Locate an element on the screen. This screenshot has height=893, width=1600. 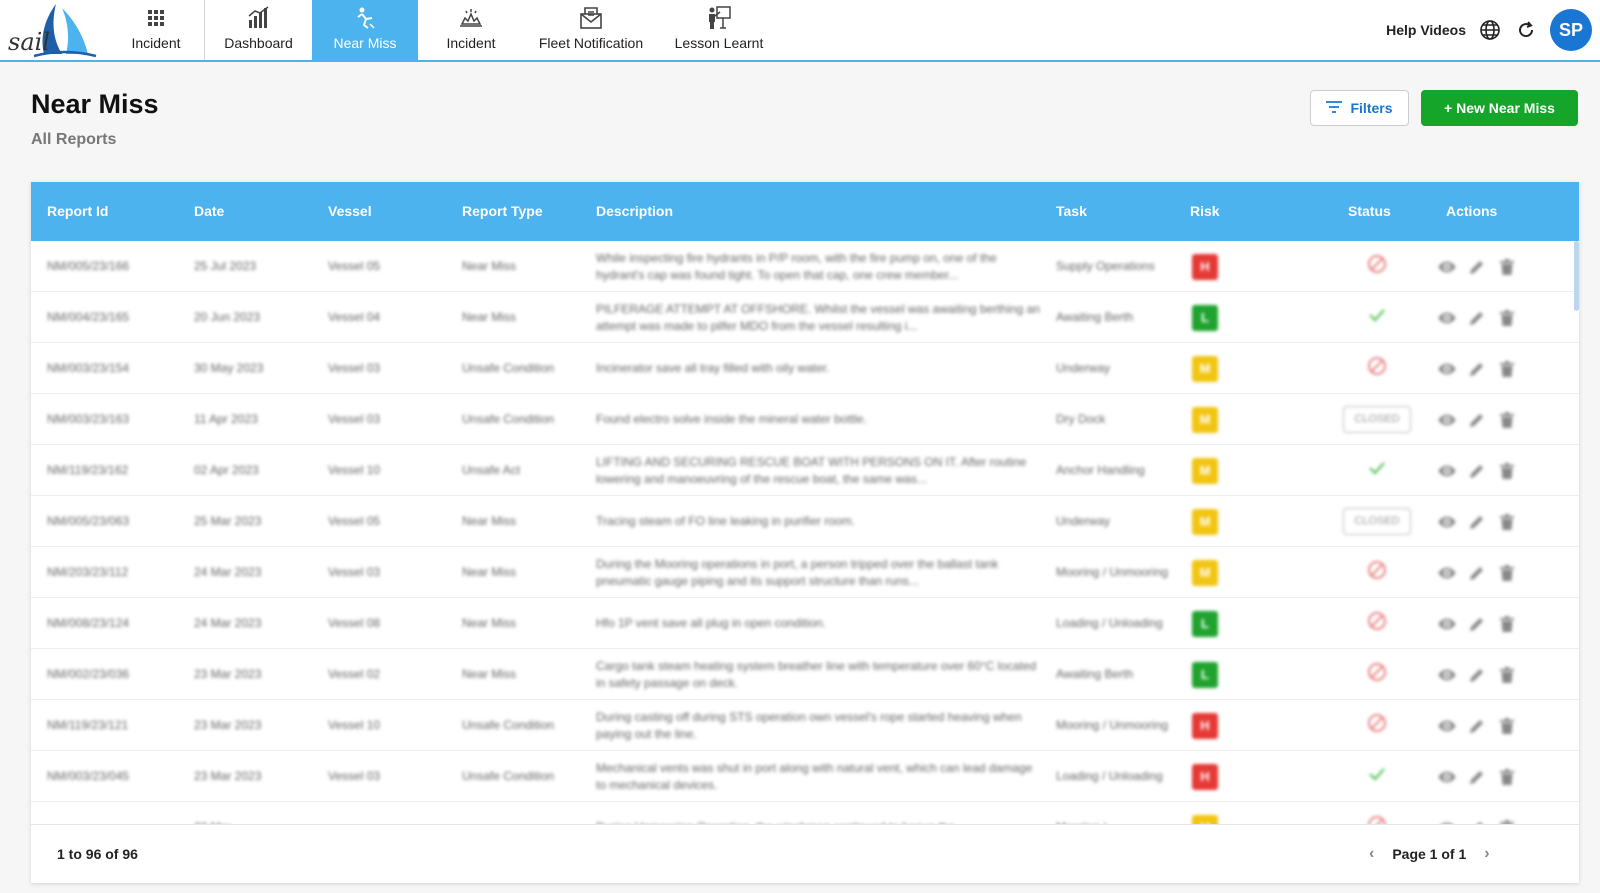
cell-report-type: Unsafe Act is located at coordinates (491, 470).